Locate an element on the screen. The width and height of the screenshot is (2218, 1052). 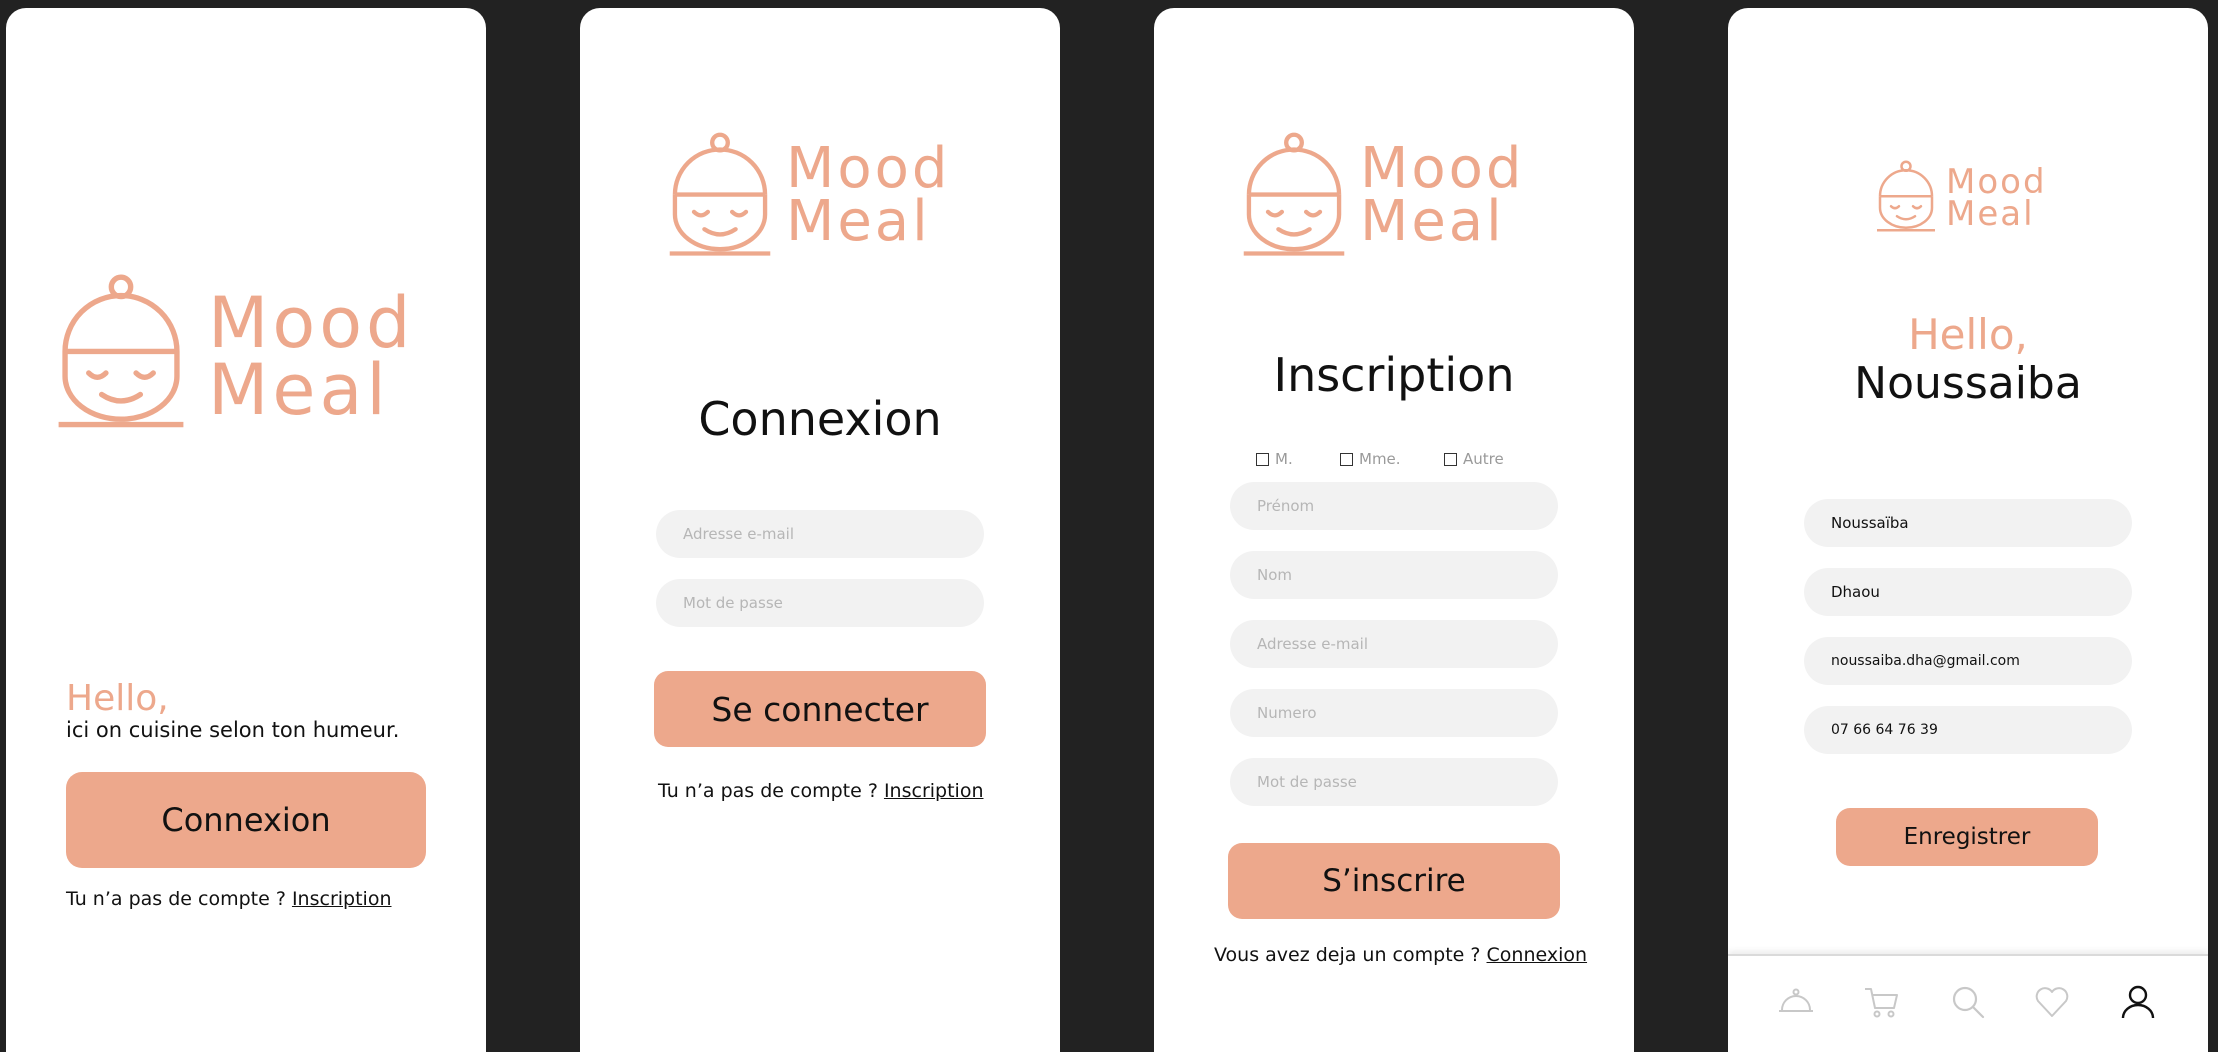
tab-profile is located at coordinates (2138, 1002).